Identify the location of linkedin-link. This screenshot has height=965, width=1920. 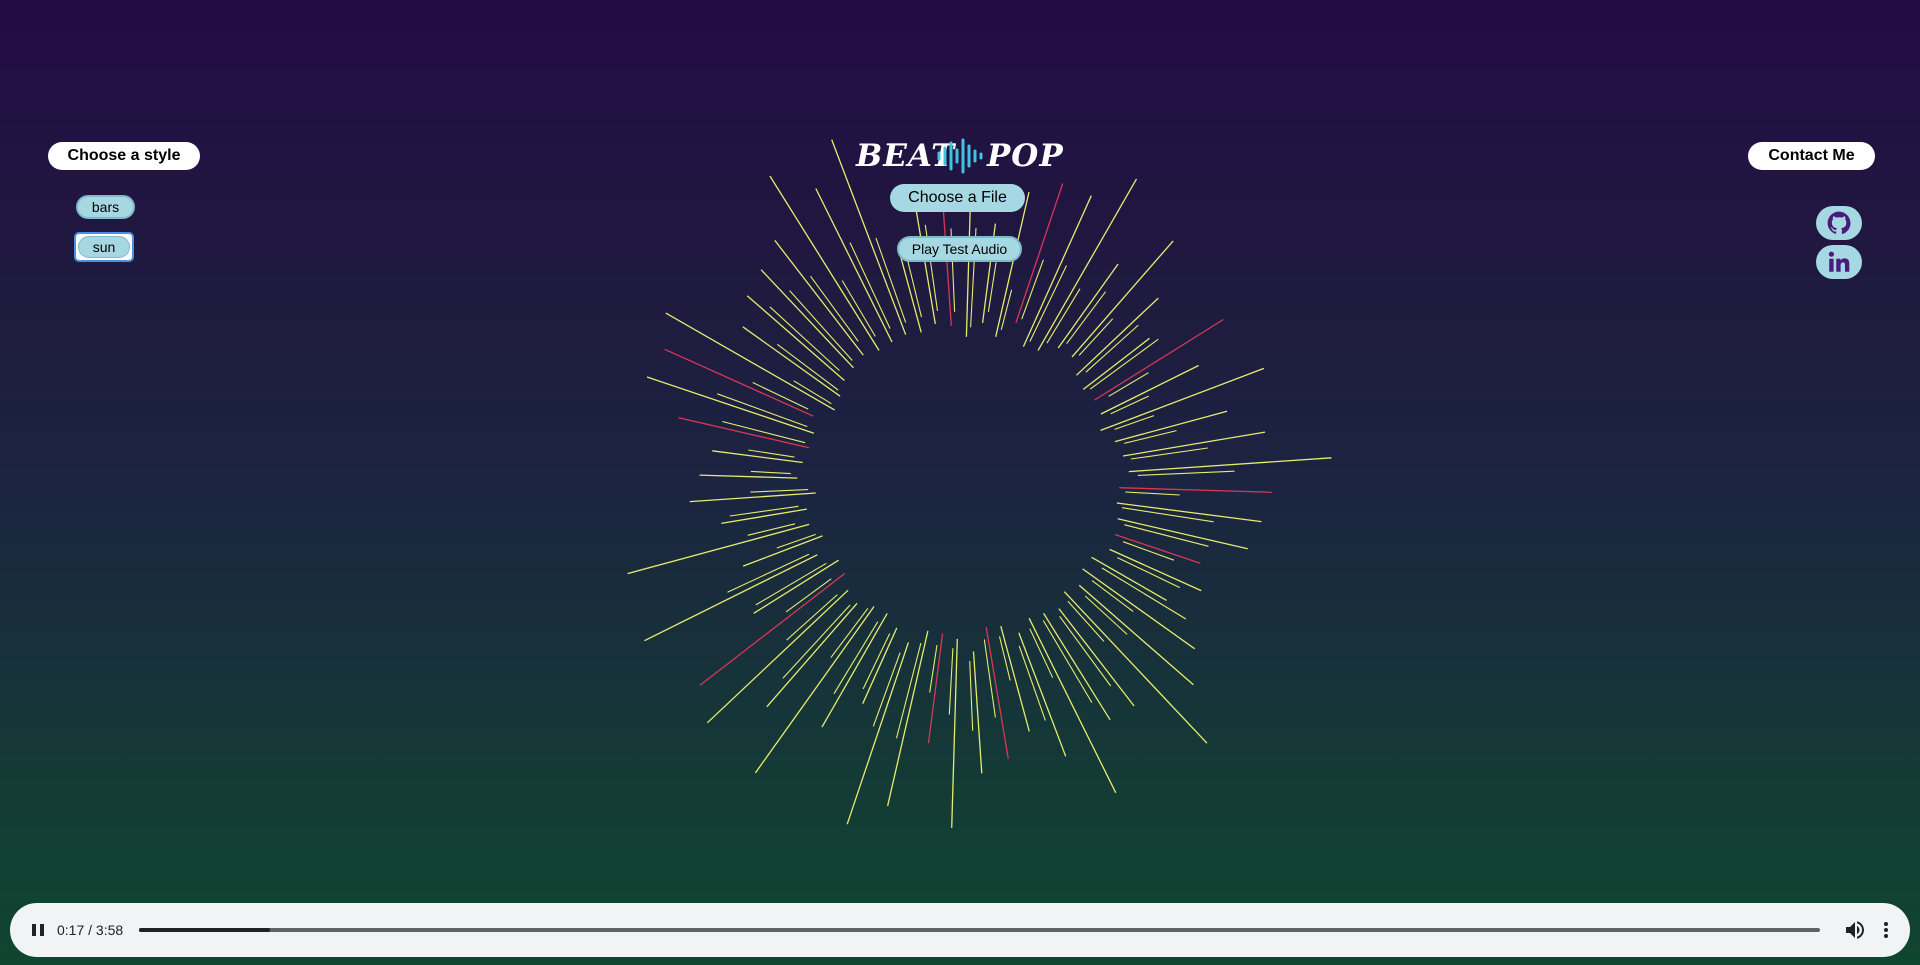
(1839, 262).